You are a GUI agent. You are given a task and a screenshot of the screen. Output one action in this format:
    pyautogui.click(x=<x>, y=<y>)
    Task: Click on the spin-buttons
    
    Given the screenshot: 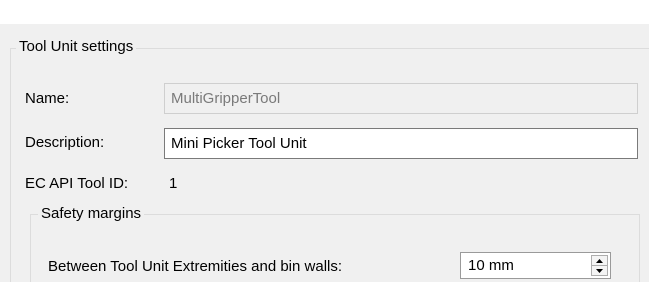 What is the action you would take?
    pyautogui.click(x=599, y=265)
    